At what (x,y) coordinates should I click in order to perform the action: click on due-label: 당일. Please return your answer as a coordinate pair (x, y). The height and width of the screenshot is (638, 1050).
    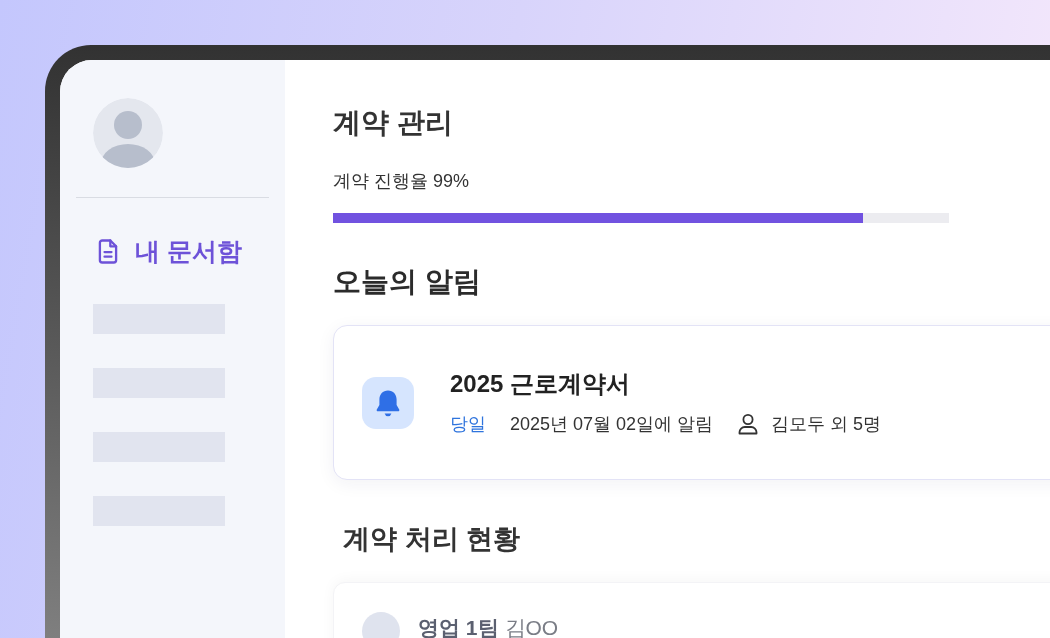
    Looking at the image, I should click on (468, 424).